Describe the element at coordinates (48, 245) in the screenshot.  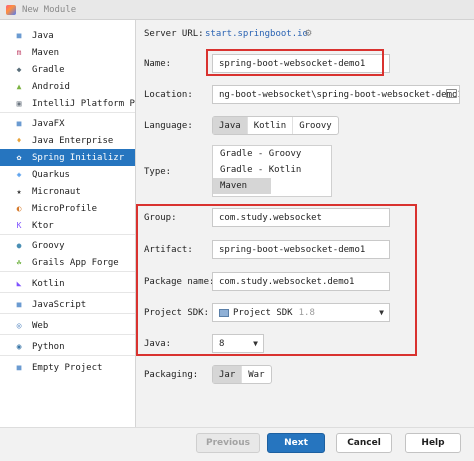
I see `sidebar-item-label: Groovy` at that location.